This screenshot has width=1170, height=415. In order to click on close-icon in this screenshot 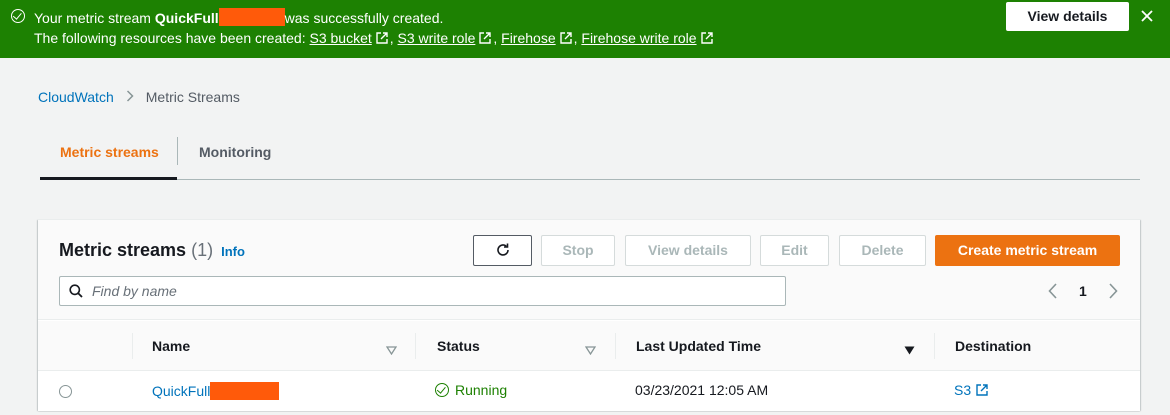, I will do `click(1147, 16)`.